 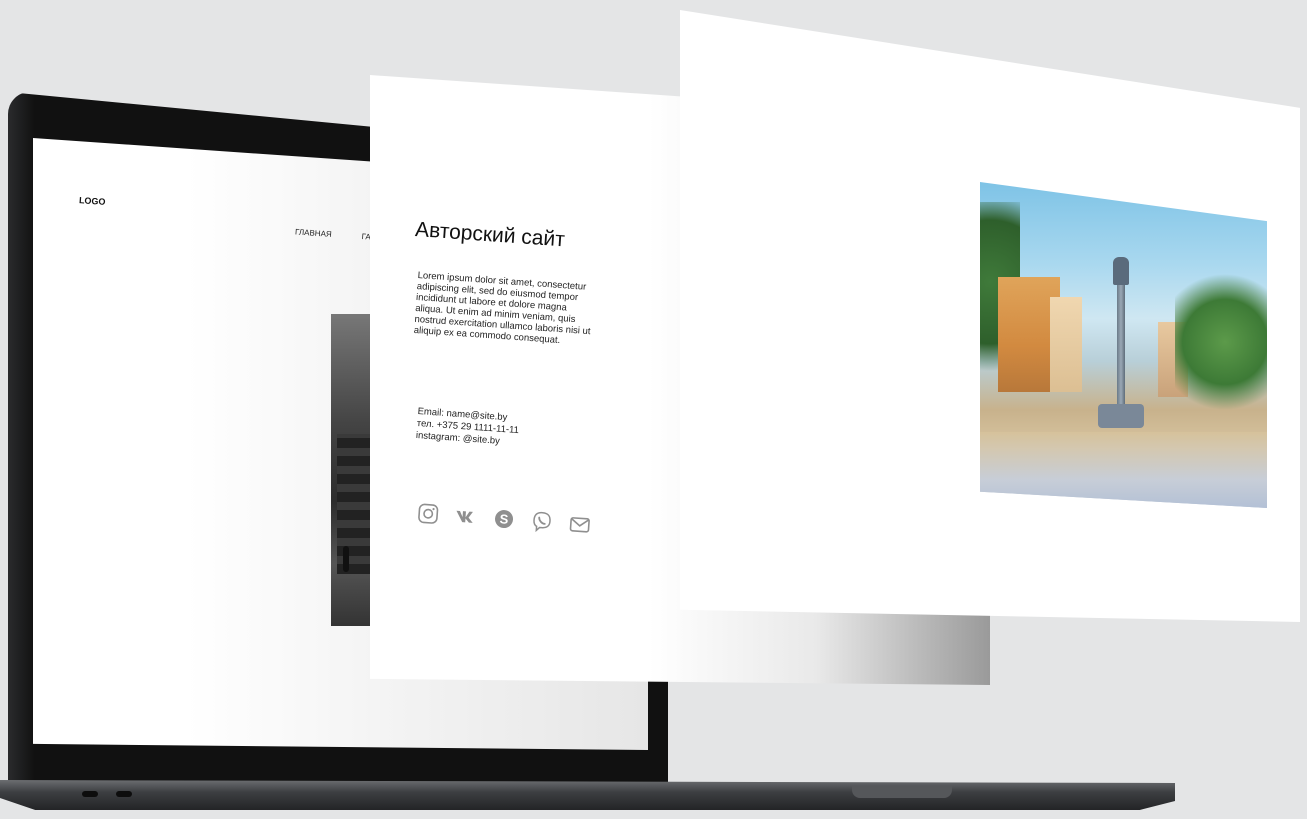 What do you see at coordinates (541, 521) in the screenshot?
I see `viber-icon` at bounding box center [541, 521].